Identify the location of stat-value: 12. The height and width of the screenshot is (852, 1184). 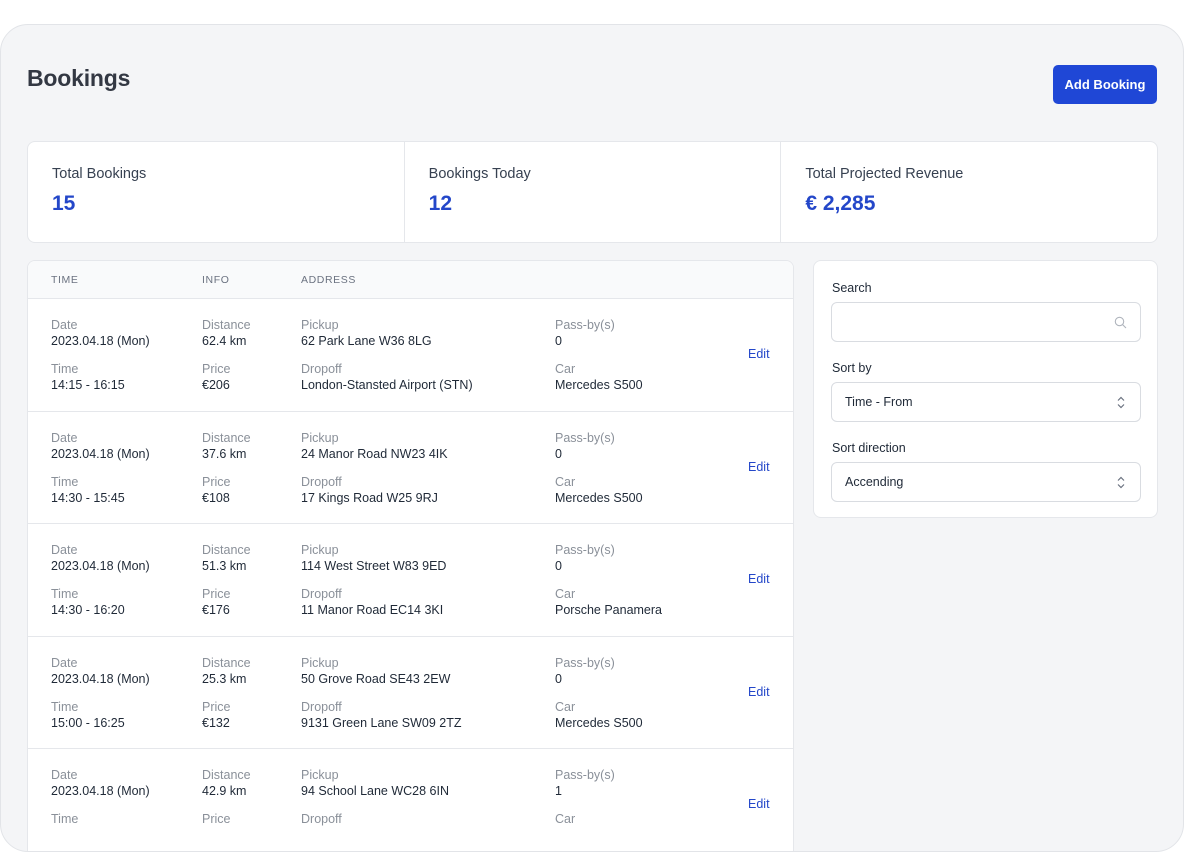
(440, 203).